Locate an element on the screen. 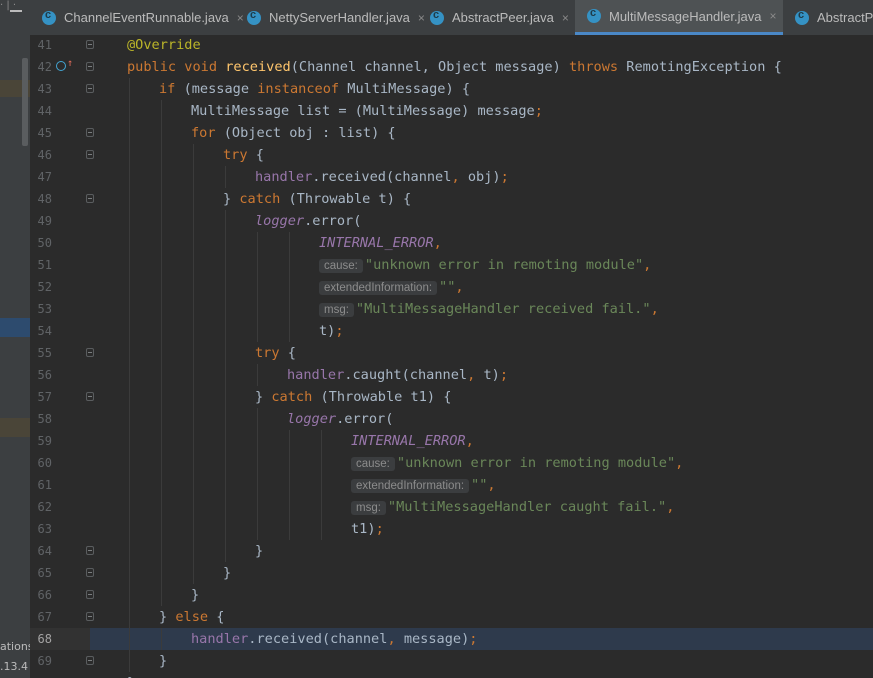 This screenshot has height=678, width=873. keyword-token: throws is located at coordinates (597, 67).